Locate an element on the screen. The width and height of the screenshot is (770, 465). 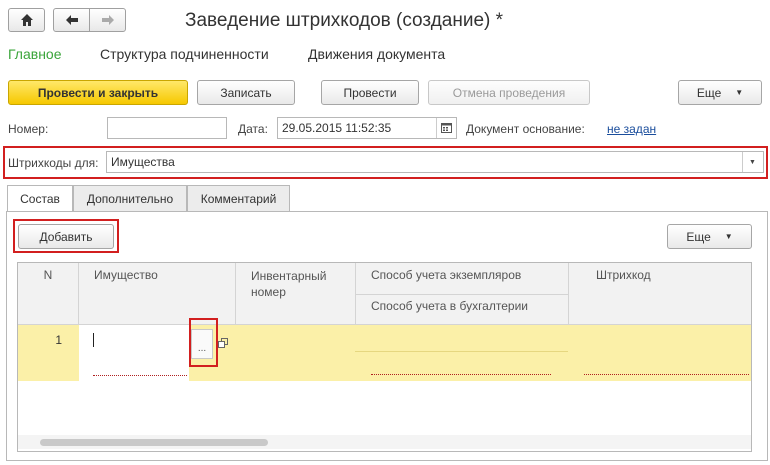
property-cell-editor is located at coordinates (134, 353).